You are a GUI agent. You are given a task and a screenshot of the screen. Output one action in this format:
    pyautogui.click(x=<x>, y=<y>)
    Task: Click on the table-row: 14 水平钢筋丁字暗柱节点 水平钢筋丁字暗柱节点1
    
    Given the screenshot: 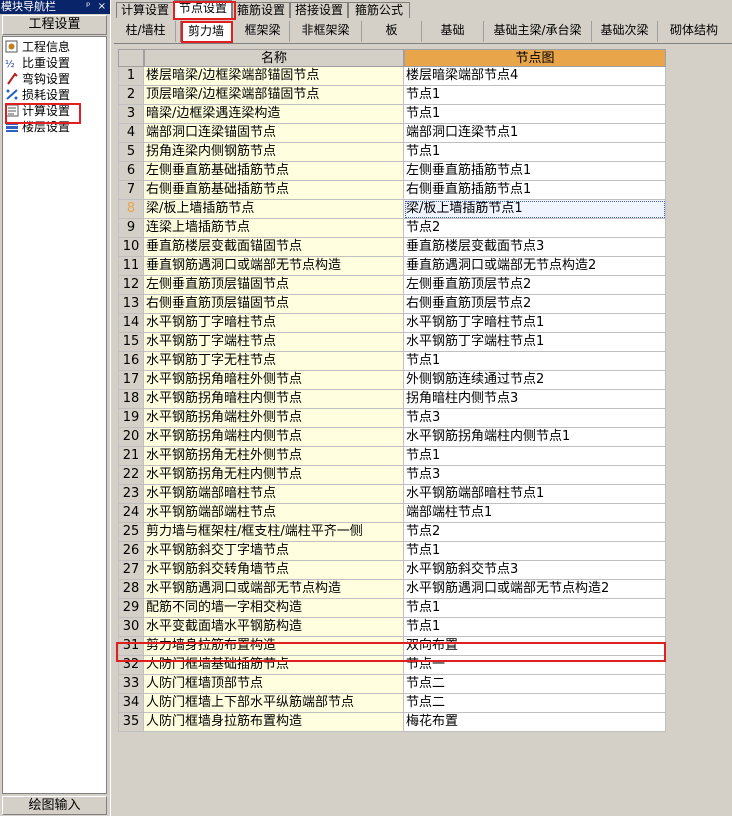 What is the action you would take?
    pyautogui.click(x=392, y=323)
    